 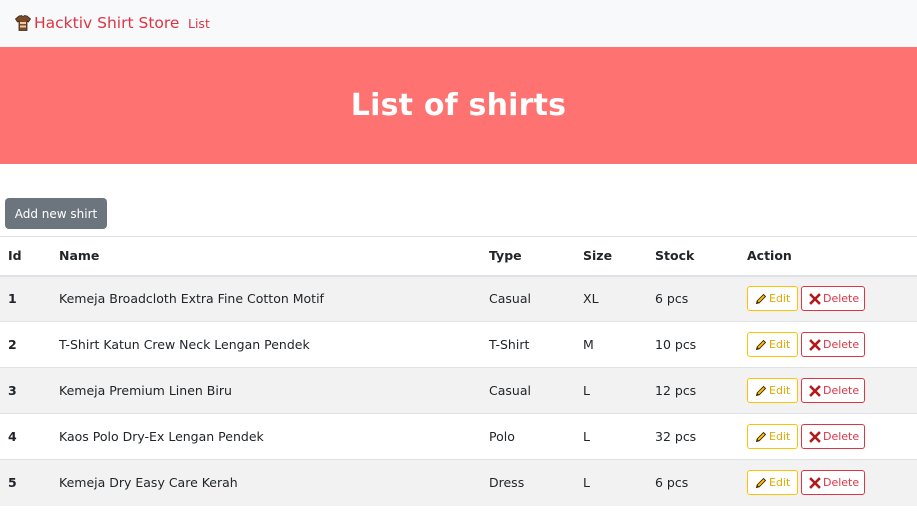 What do you see at coordinates (29, 390) in the screenshot?
I see `cell-id: 3` at bounding box center [29, 390].